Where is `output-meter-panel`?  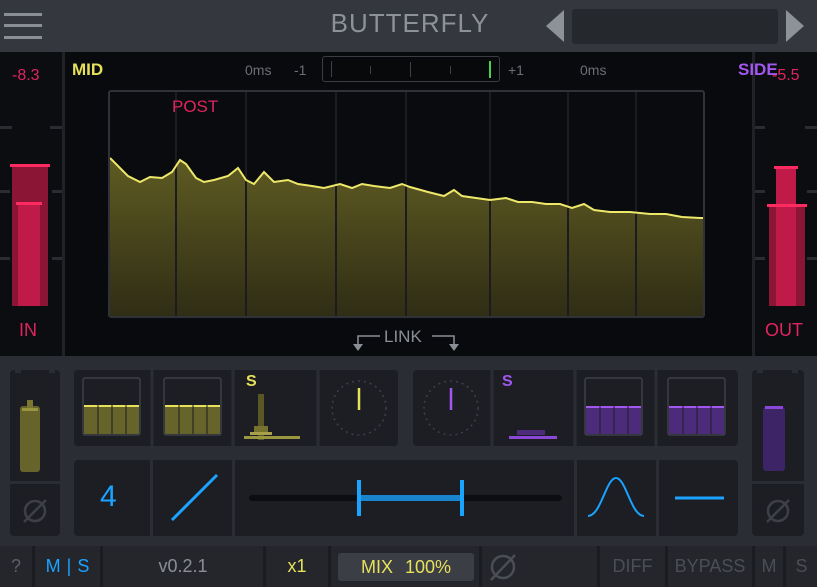 output-meter-panel is located at coordinates (784, 204).